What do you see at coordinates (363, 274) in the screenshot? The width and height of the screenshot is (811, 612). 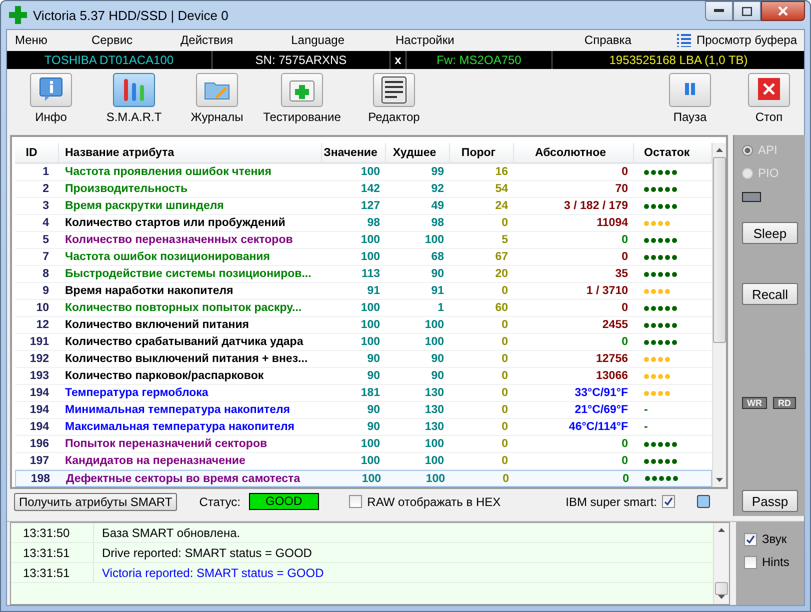 I see `table-row: 8 Быстродействие системы позициониров... 113 90 20 35` at bounding box center [363, 274].